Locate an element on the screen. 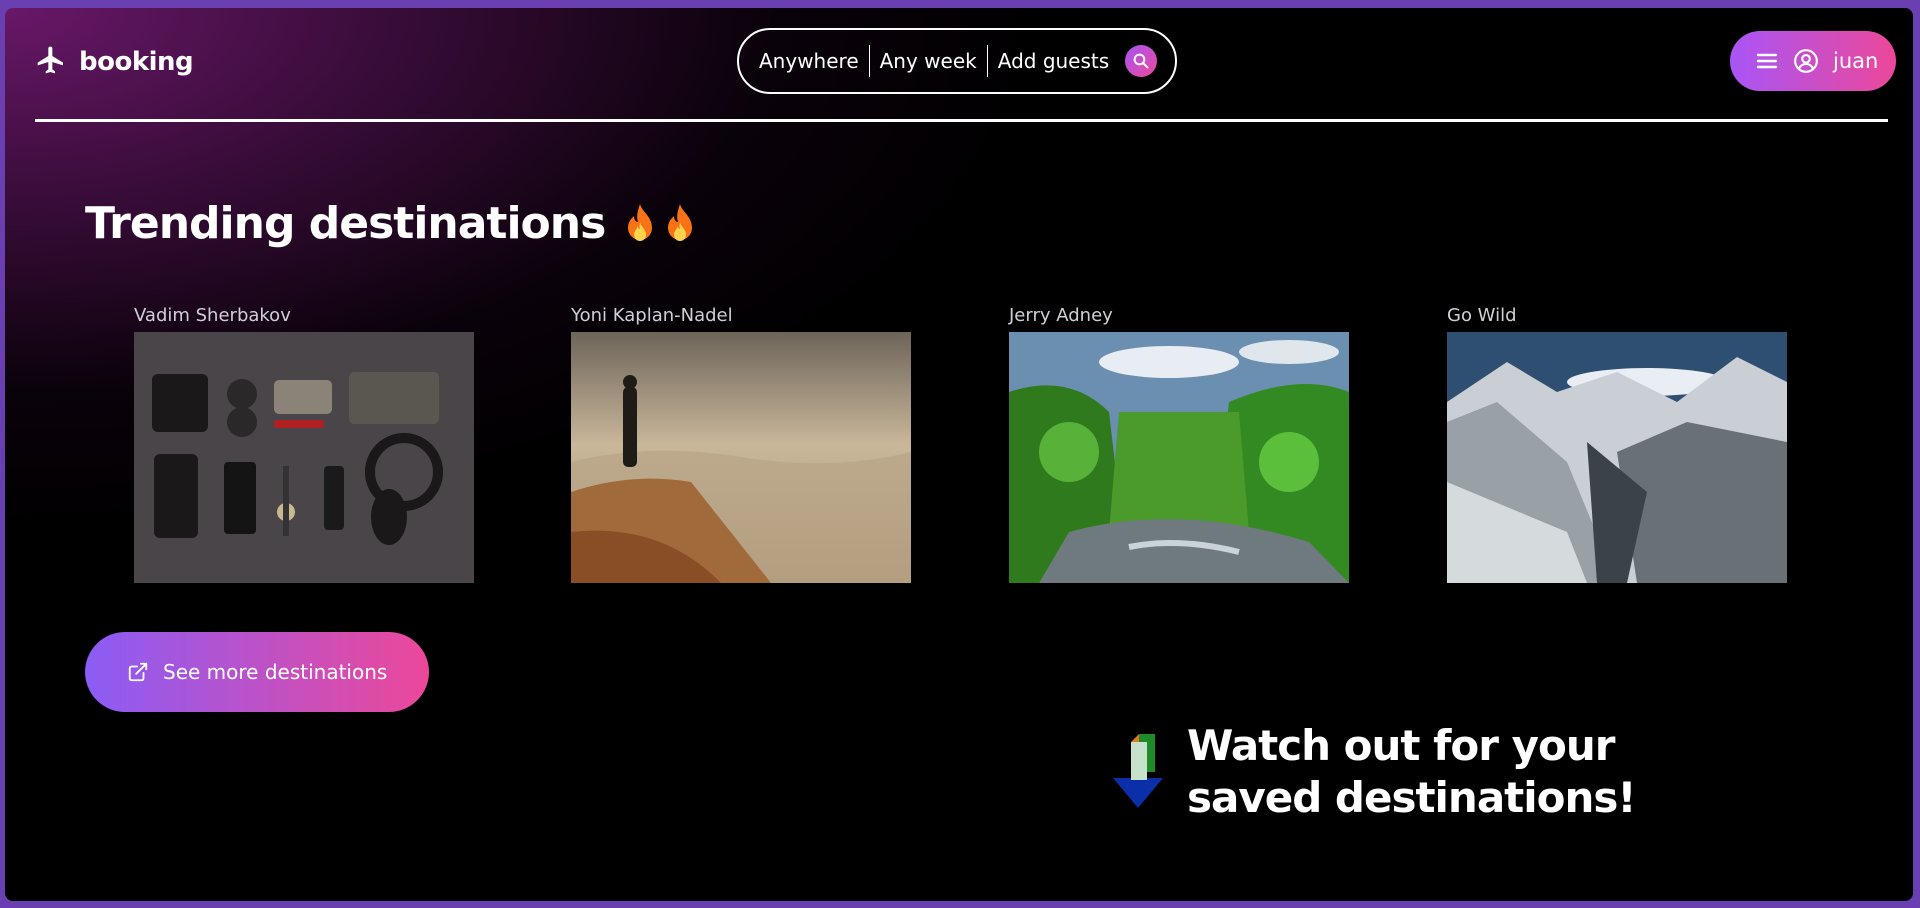 This screenshot has width=1920, height=908. search-button is located at coordinates (1141, 61).